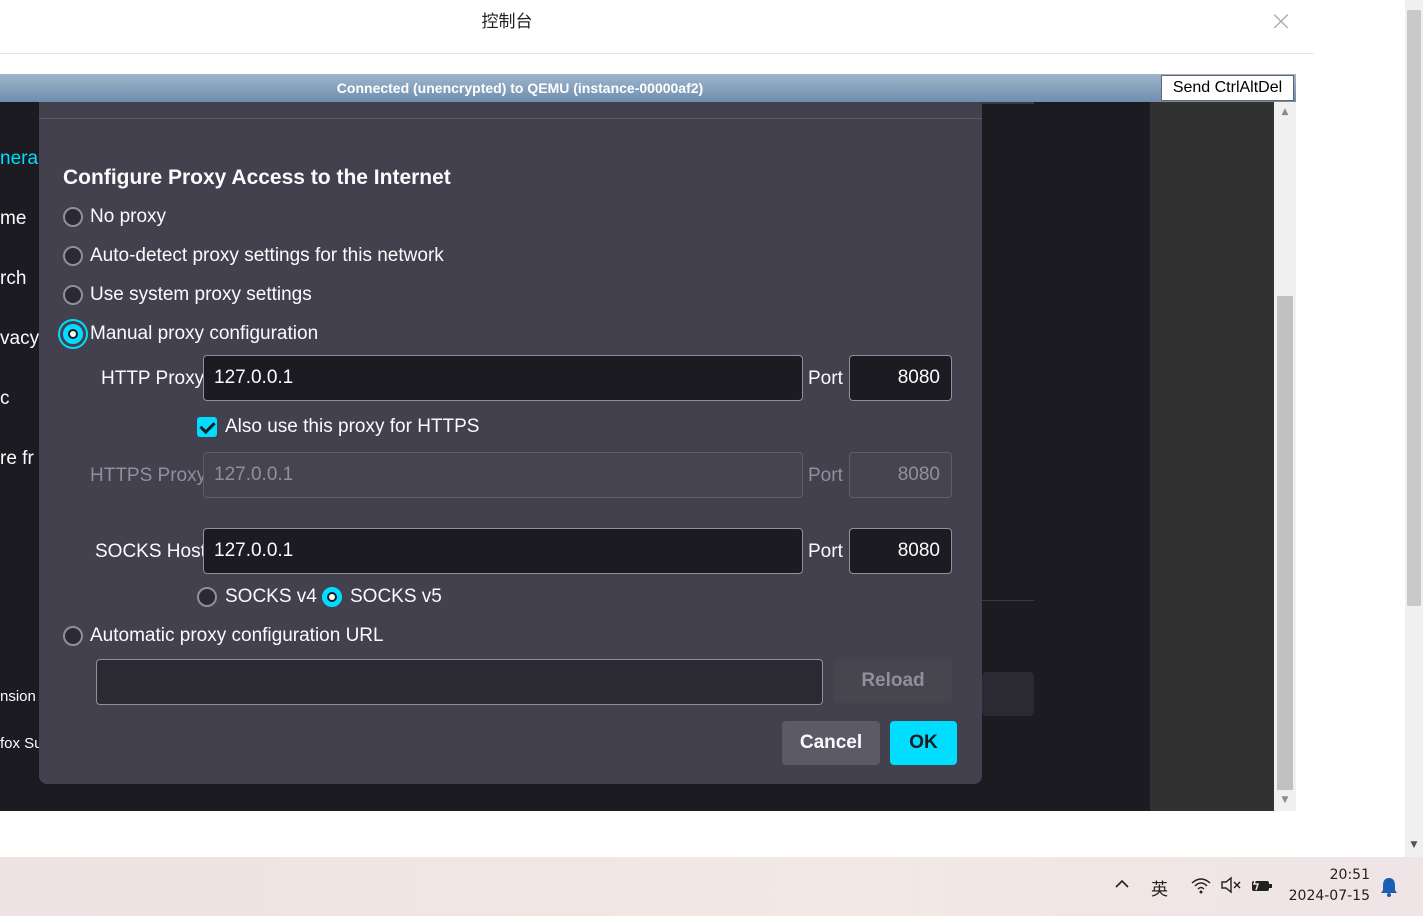  Describe the element at coordinates (825, 378) in the screenshot. I see `http-port-label: Port` at that location.